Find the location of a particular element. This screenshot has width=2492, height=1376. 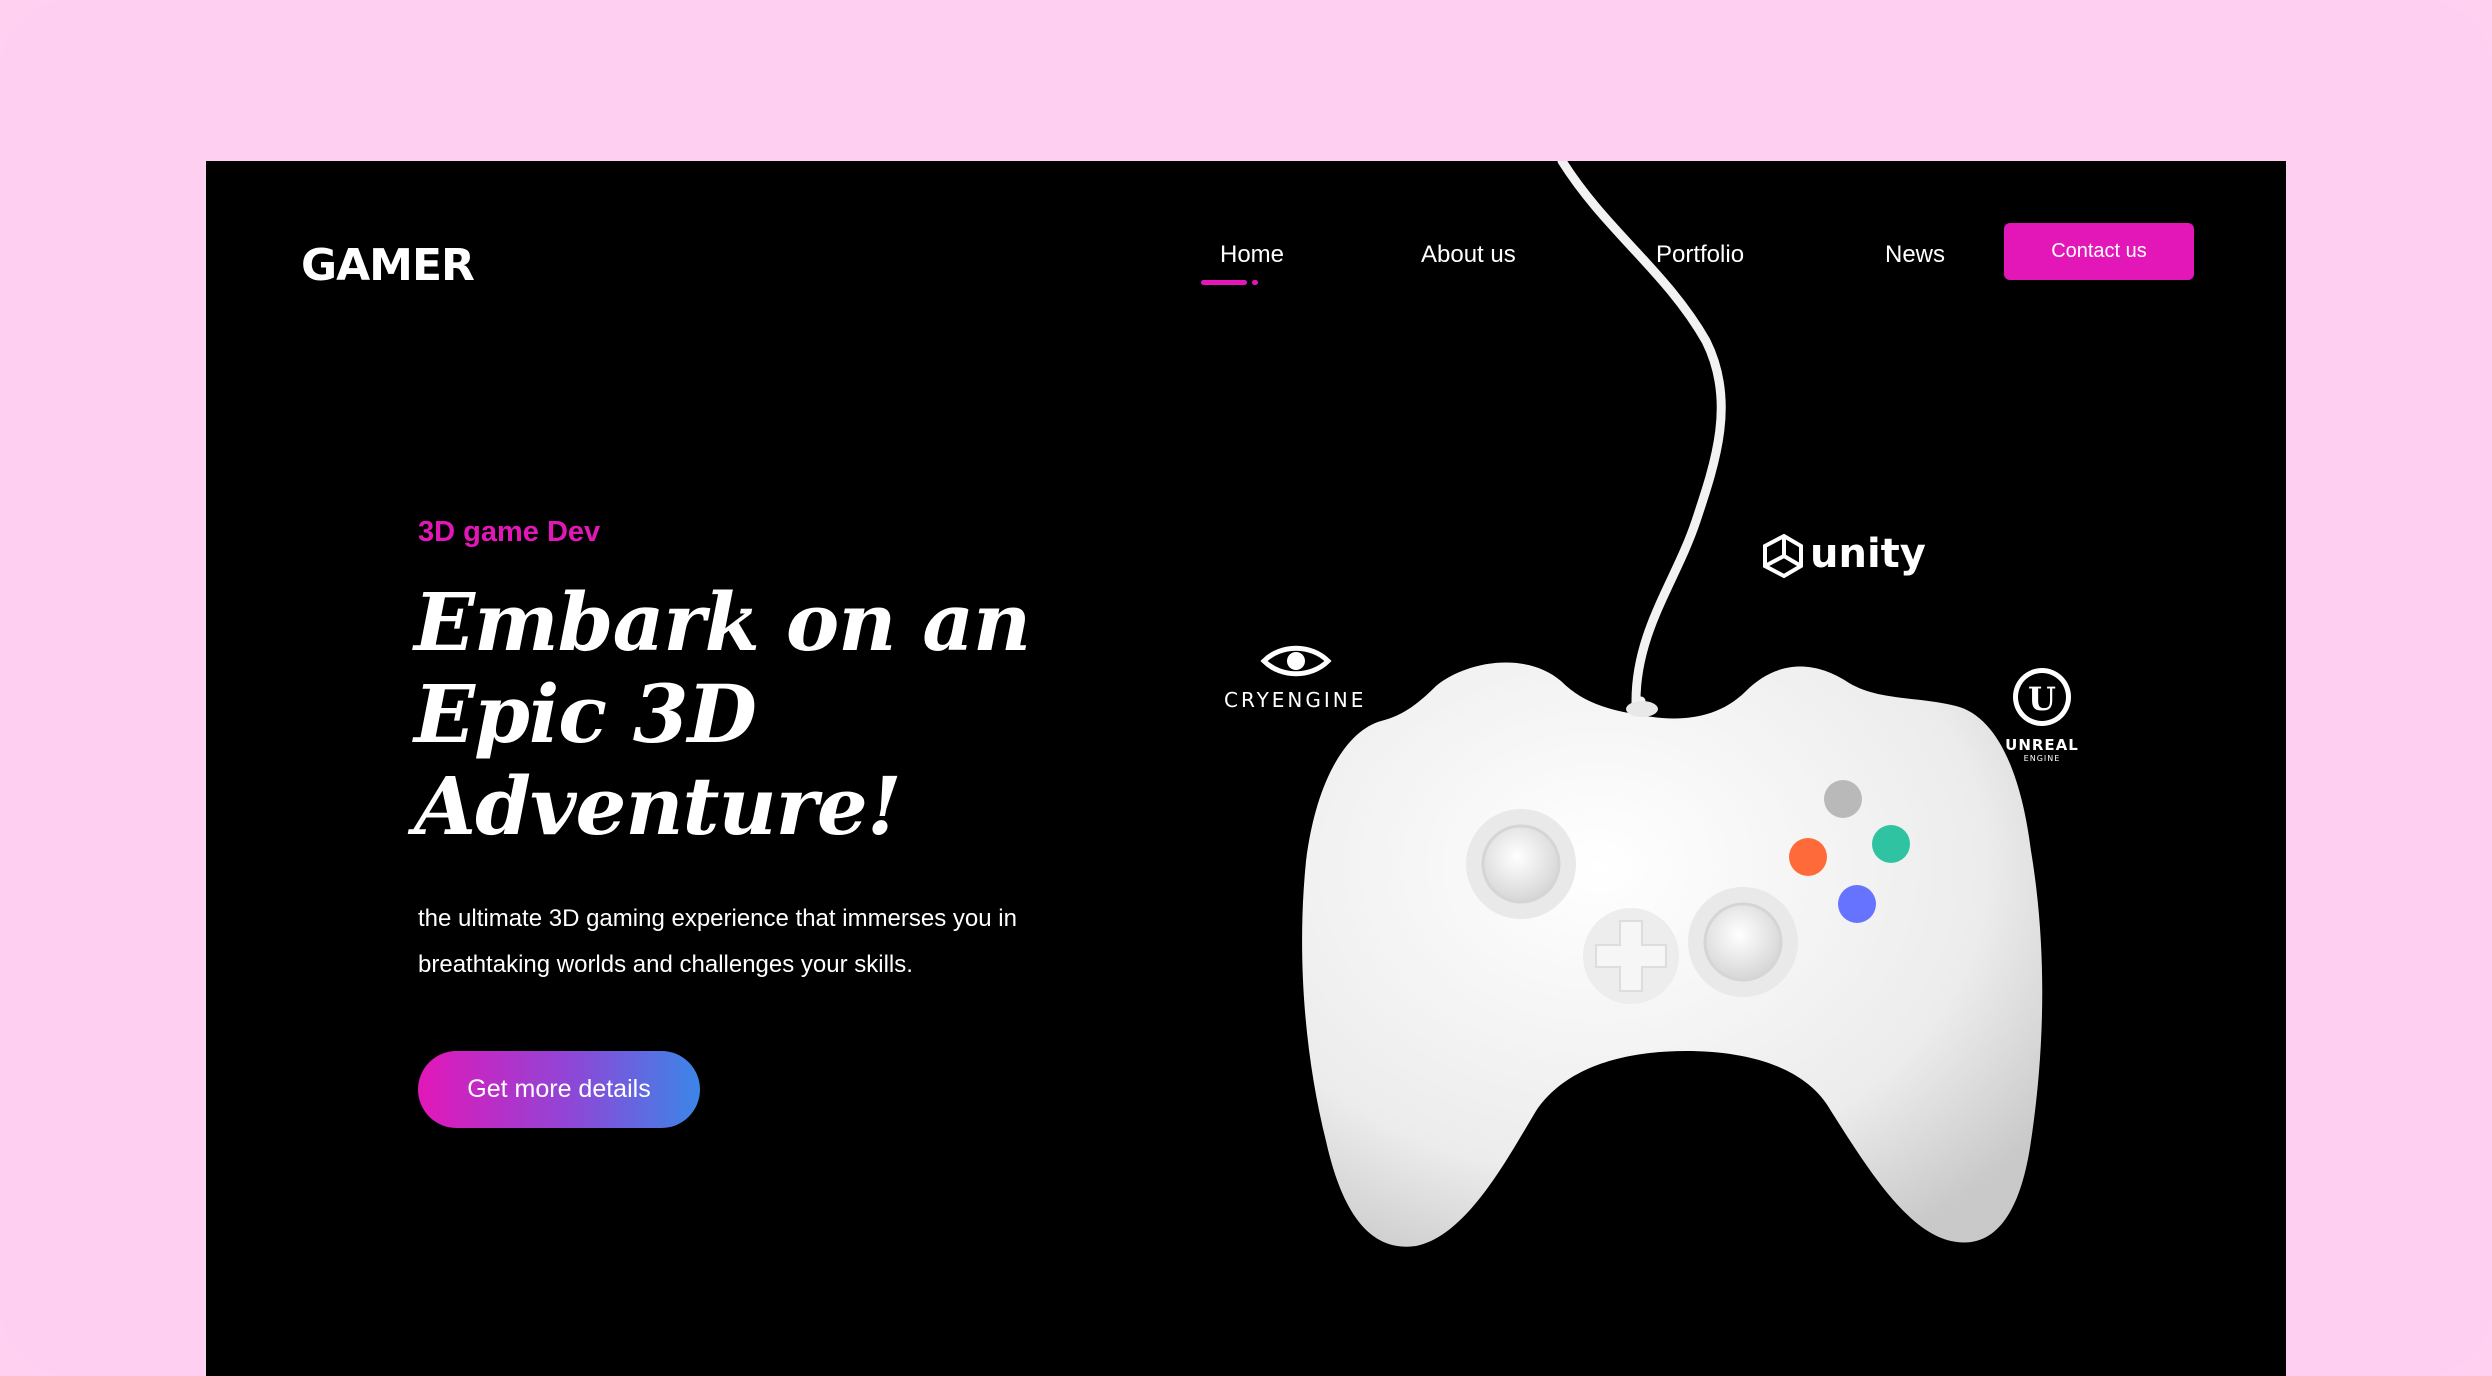

unreal-label: UNREAL is located at coordinates (2042, 745).